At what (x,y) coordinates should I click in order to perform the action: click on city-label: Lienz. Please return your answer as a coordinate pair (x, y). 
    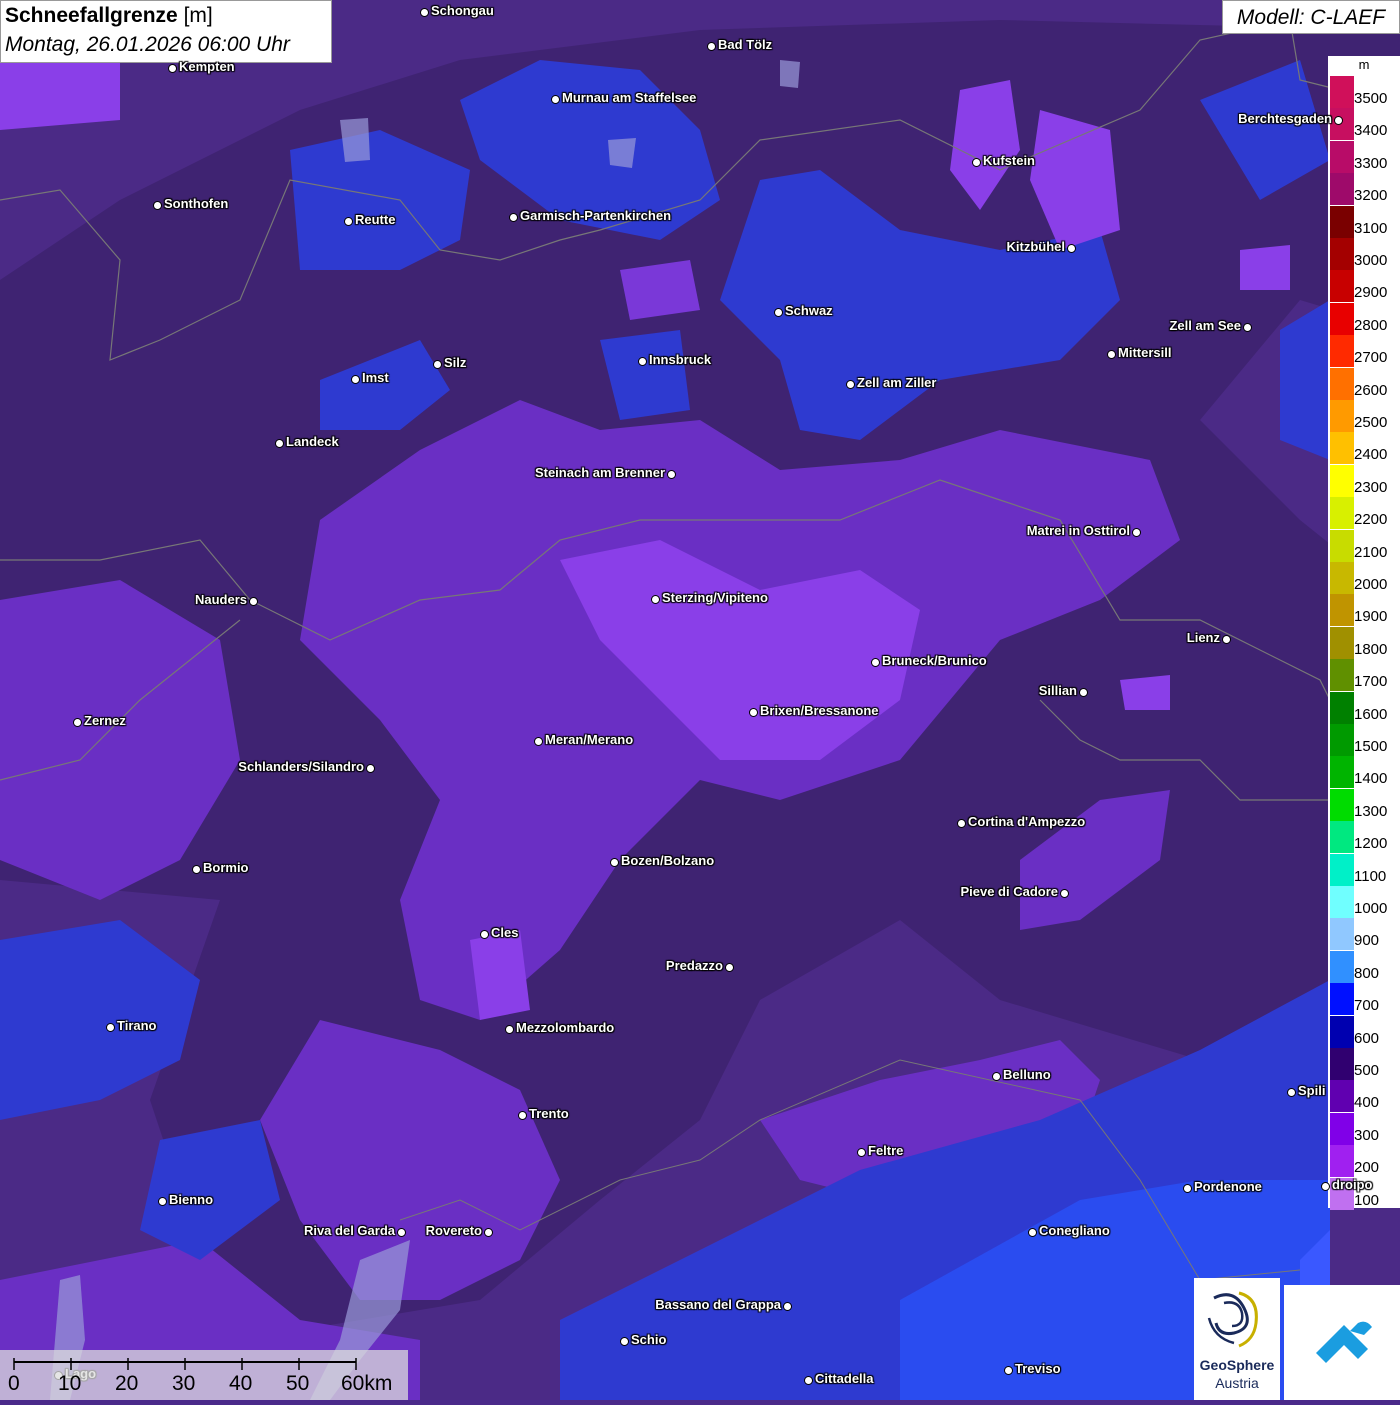
    Looking at the image, I should click on (1203, 637).